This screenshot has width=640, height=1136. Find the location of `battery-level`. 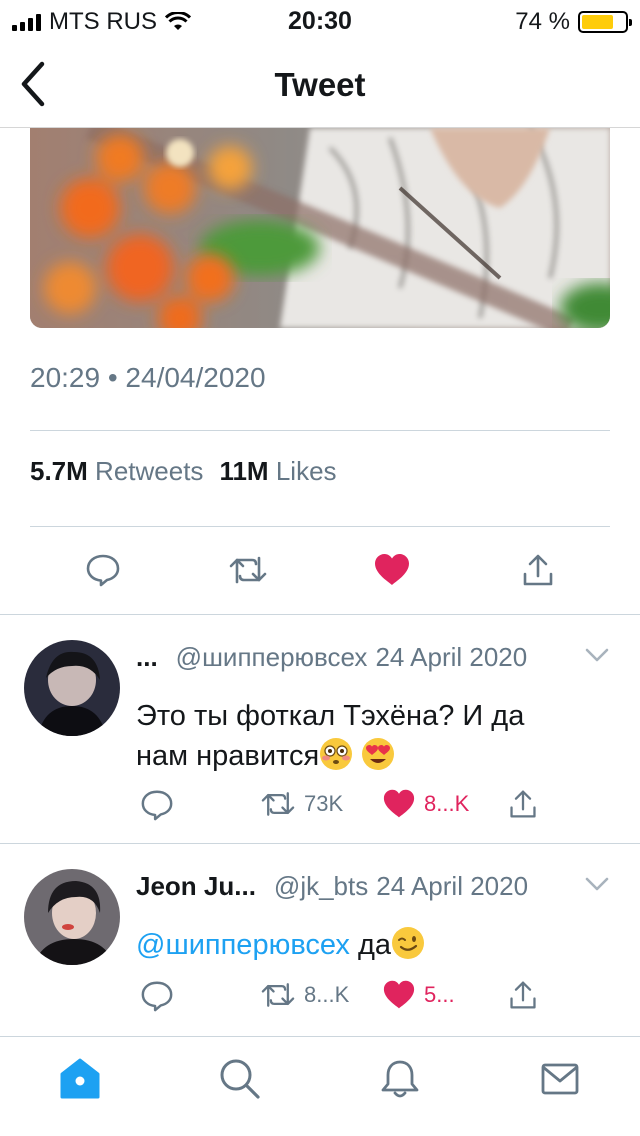

battery-level is located at coordinates (598, 22).